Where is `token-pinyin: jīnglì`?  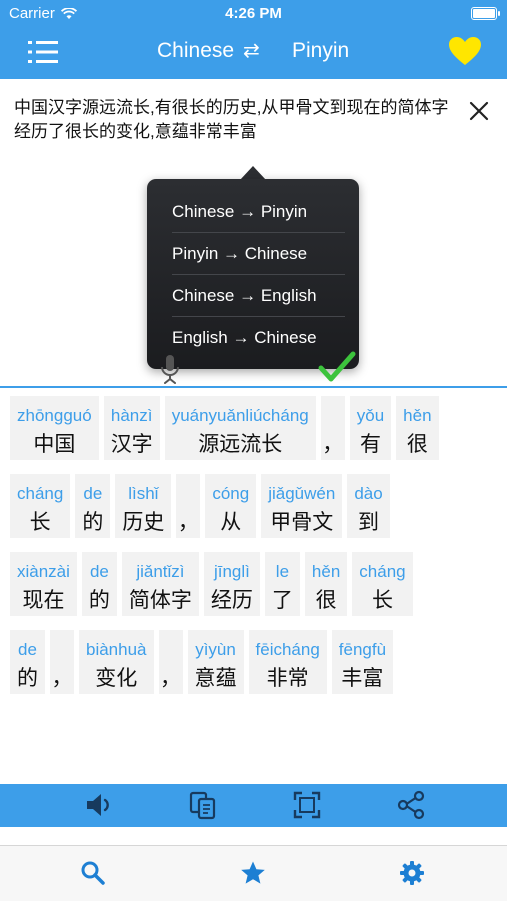
token-pinyin: jīnglì is located at coordinates (231, 571).